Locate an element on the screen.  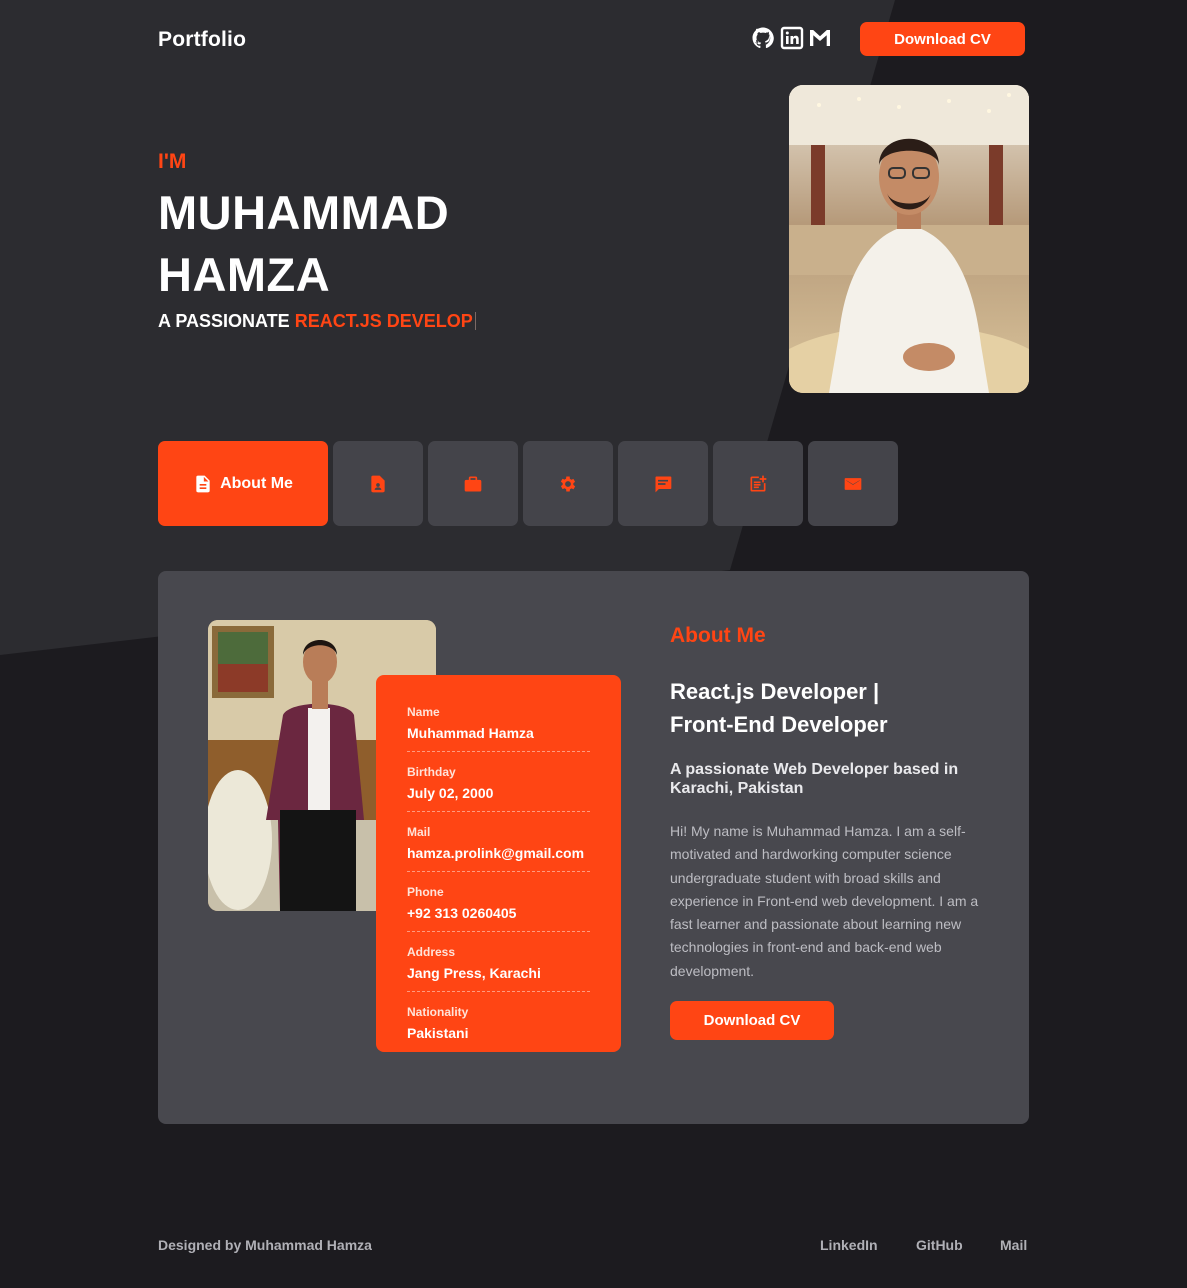
chat-icon is located at coordinates (663, 484).